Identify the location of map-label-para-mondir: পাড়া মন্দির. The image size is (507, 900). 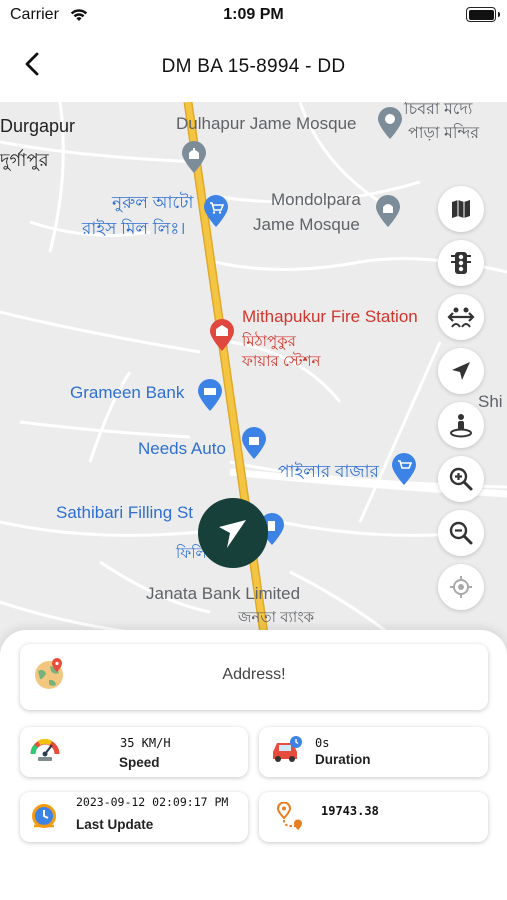
(444, 133).